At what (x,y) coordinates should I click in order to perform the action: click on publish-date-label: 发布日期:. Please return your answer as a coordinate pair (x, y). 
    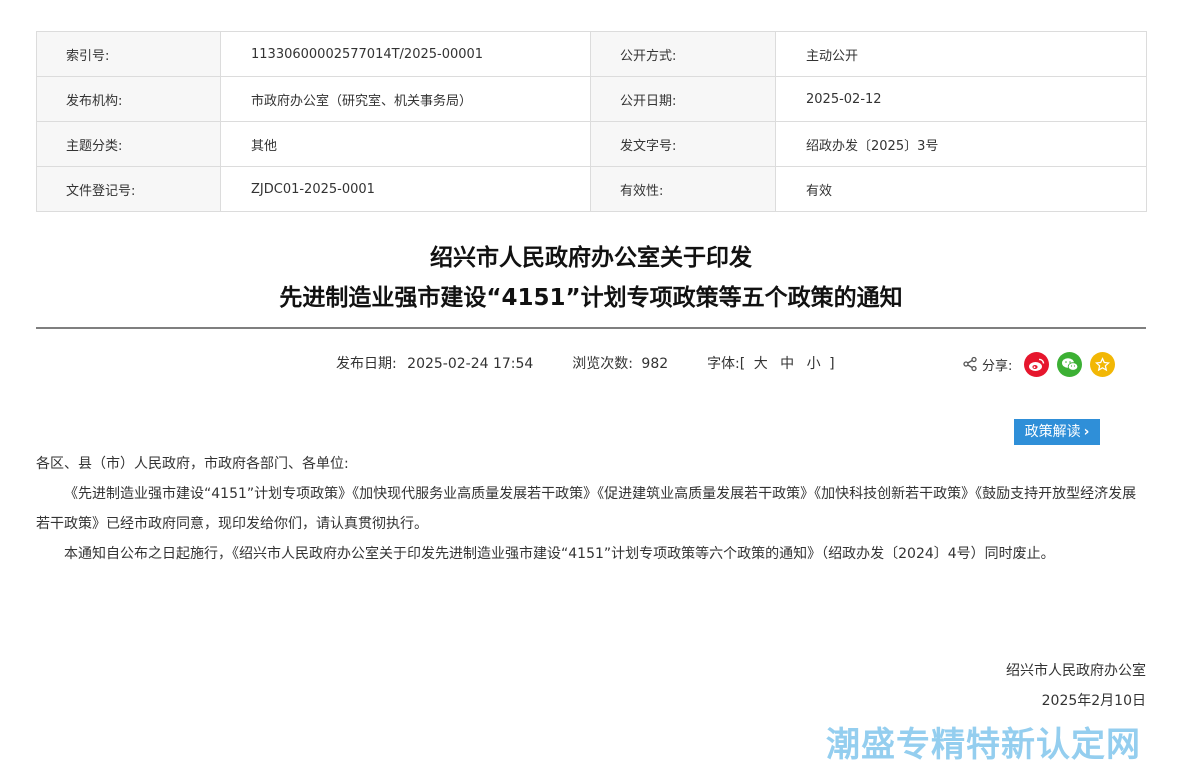
    Looking at the image, I should click on (366, 364).